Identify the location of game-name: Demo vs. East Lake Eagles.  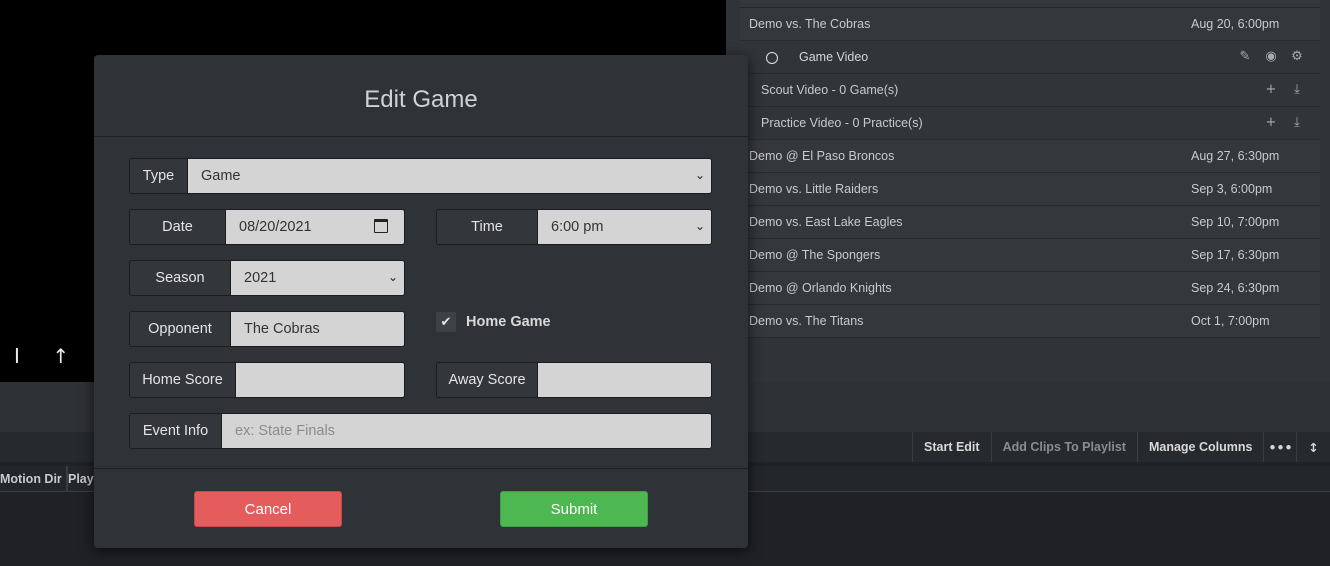
(826, 222).